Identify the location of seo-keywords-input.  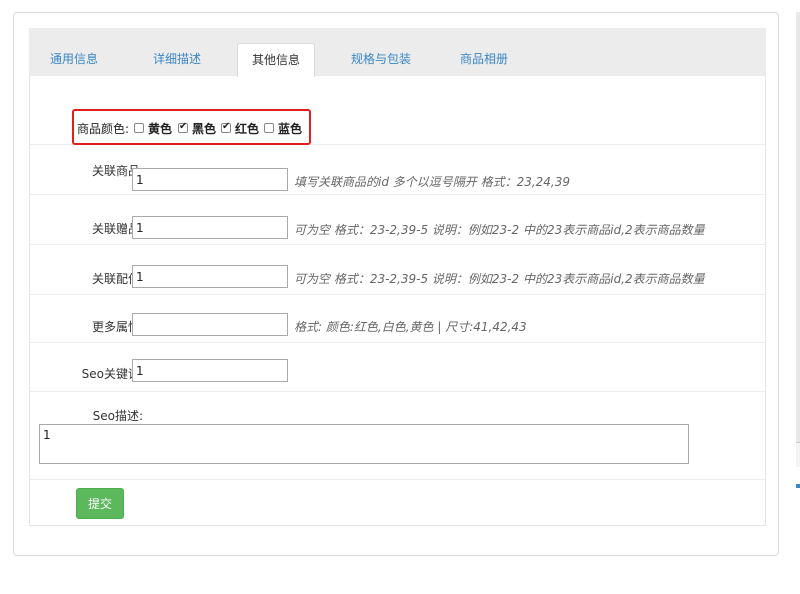
(210, 370).